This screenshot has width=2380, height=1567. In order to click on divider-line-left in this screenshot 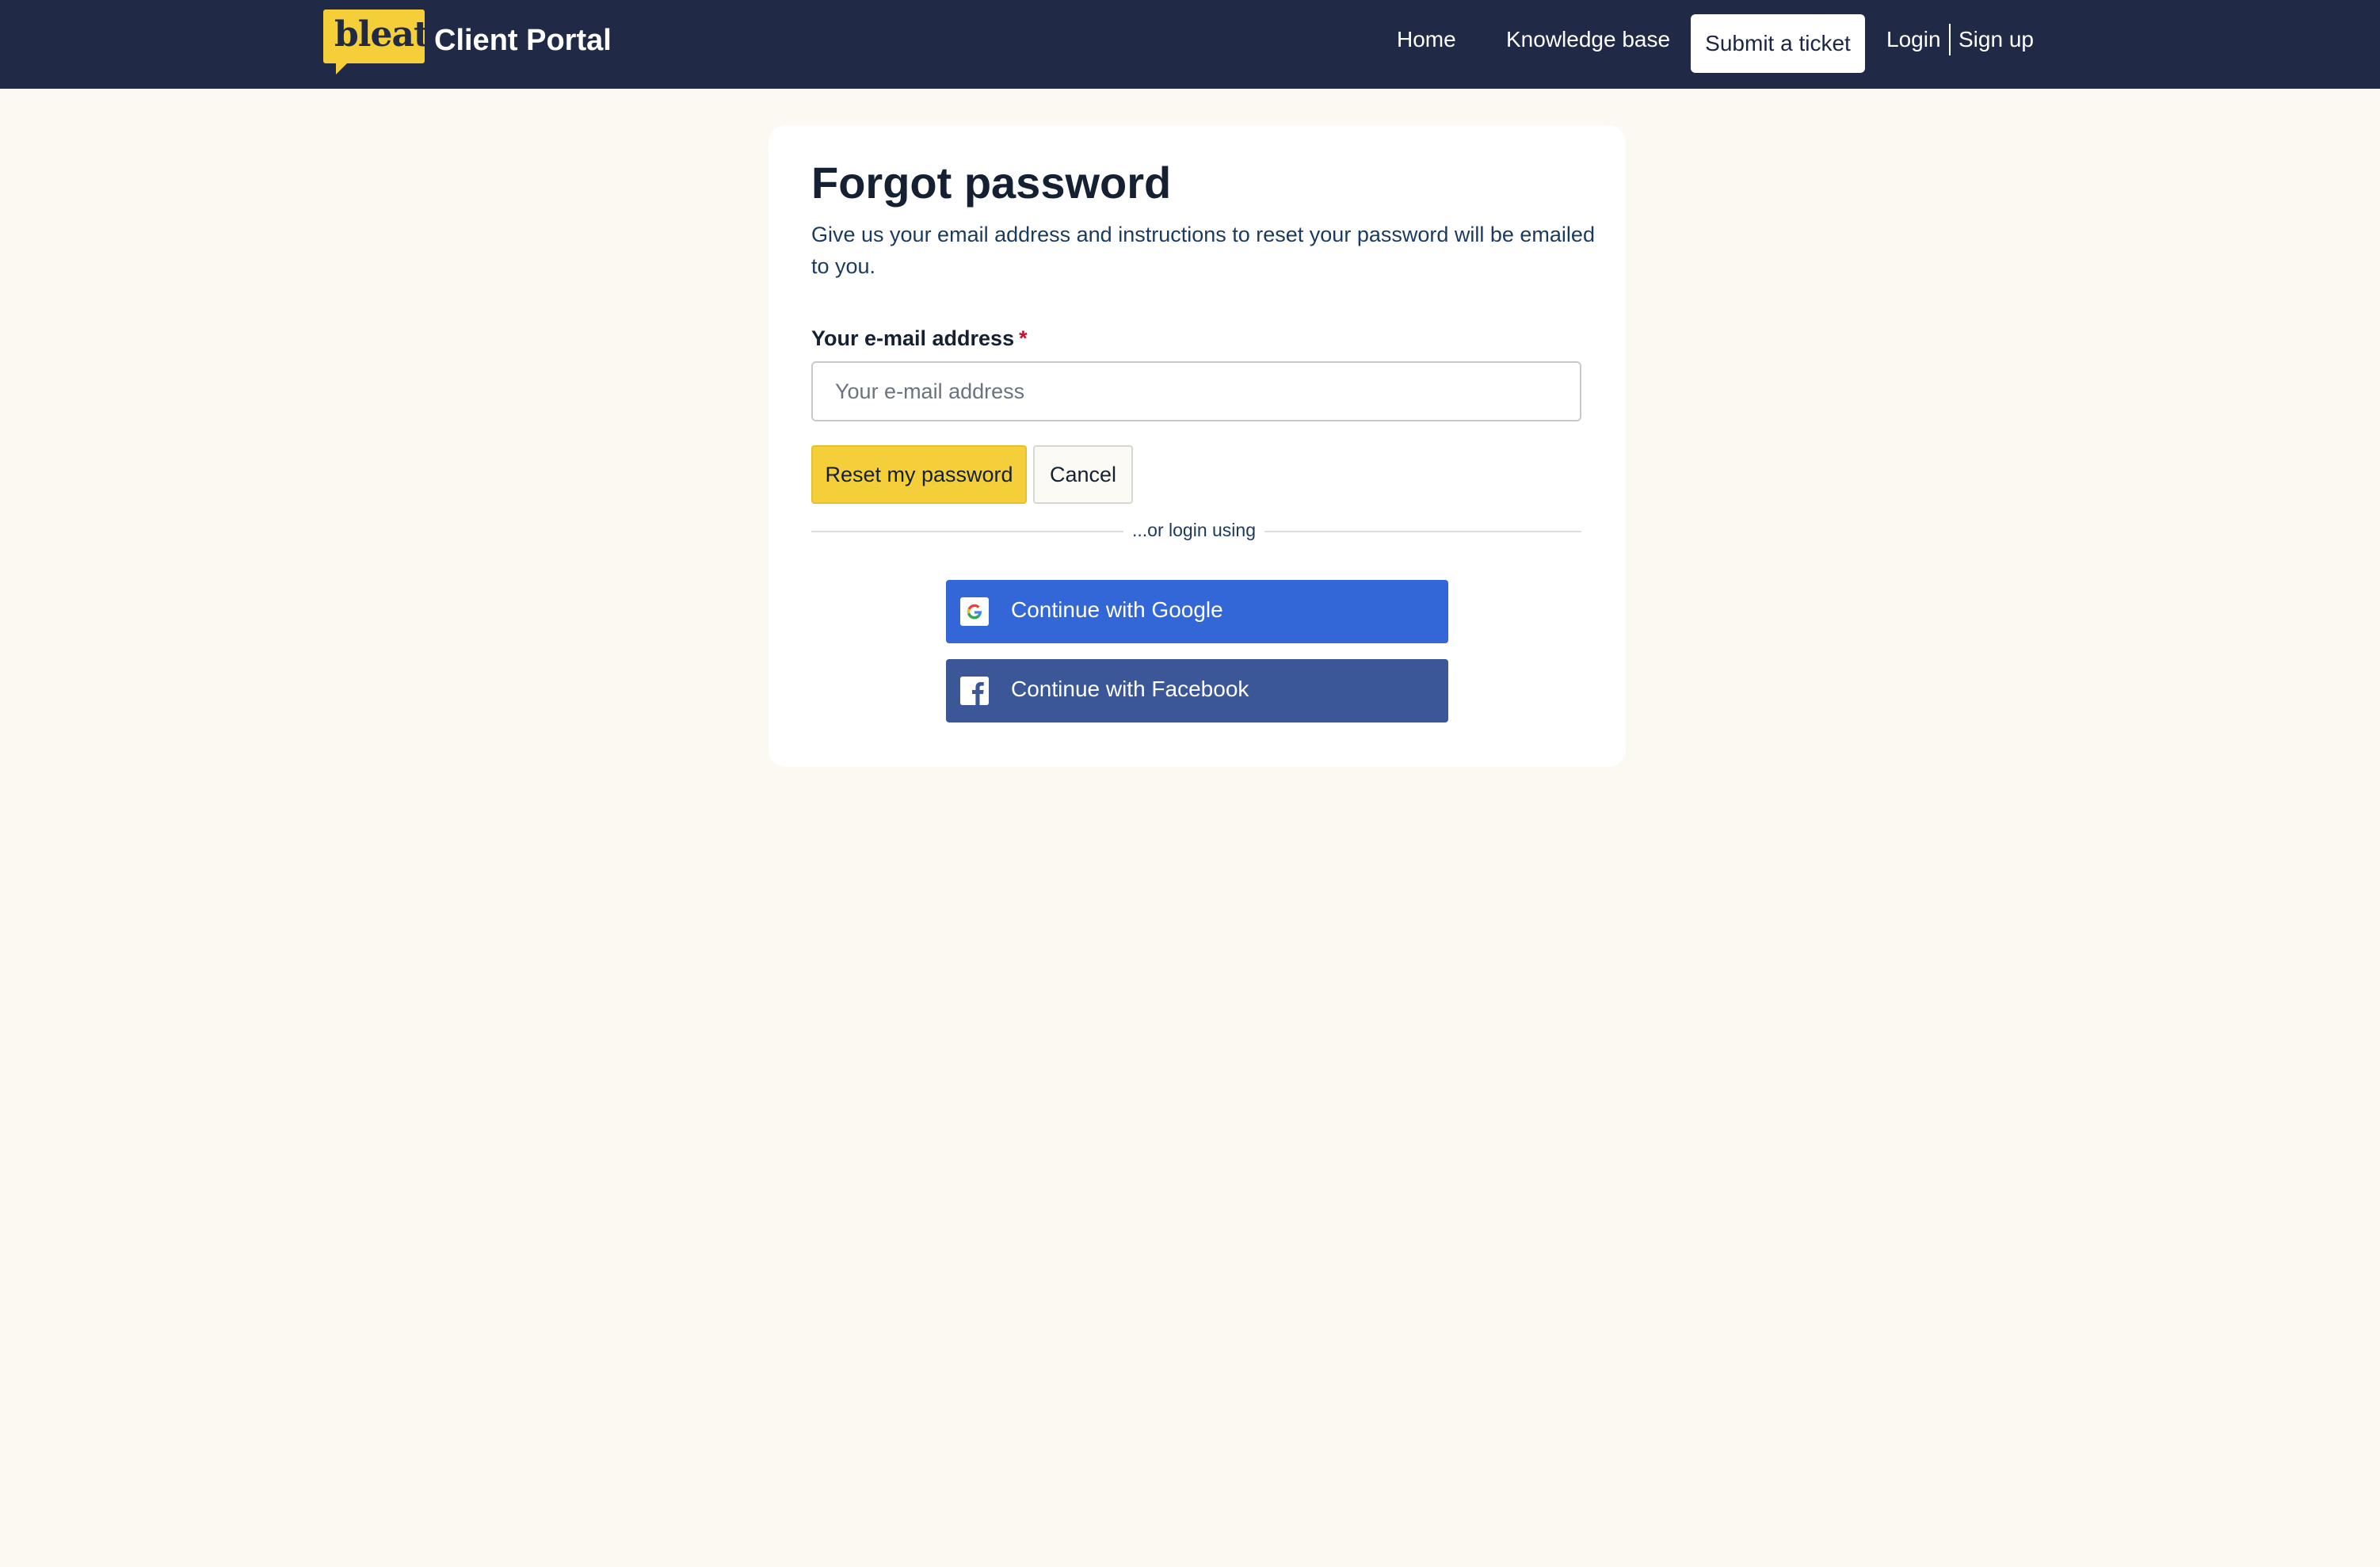, I will do `click(967, 531)`.